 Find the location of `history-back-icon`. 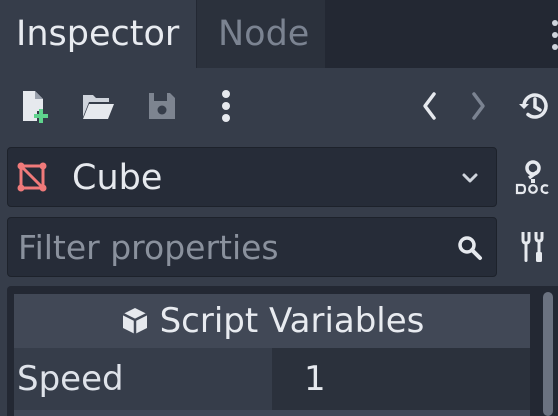

history-back-icon is located at coordinates (429, 106).